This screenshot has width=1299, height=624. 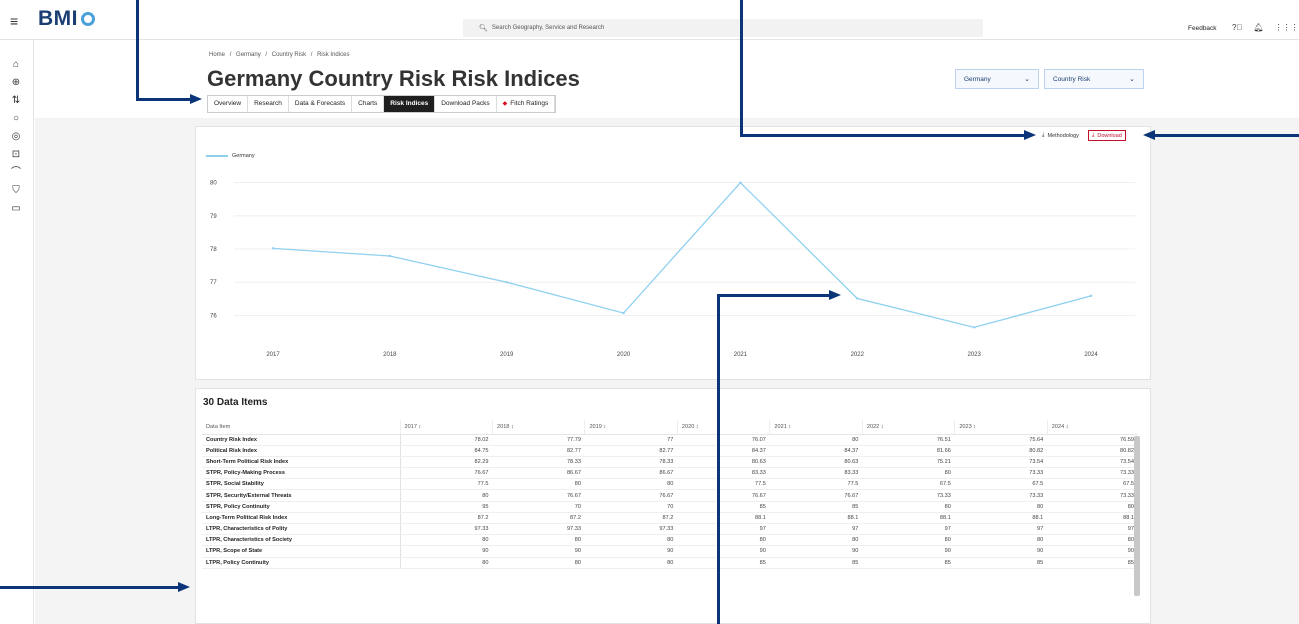 I want to click on table-cell: 90, so click(x=816, y=551).